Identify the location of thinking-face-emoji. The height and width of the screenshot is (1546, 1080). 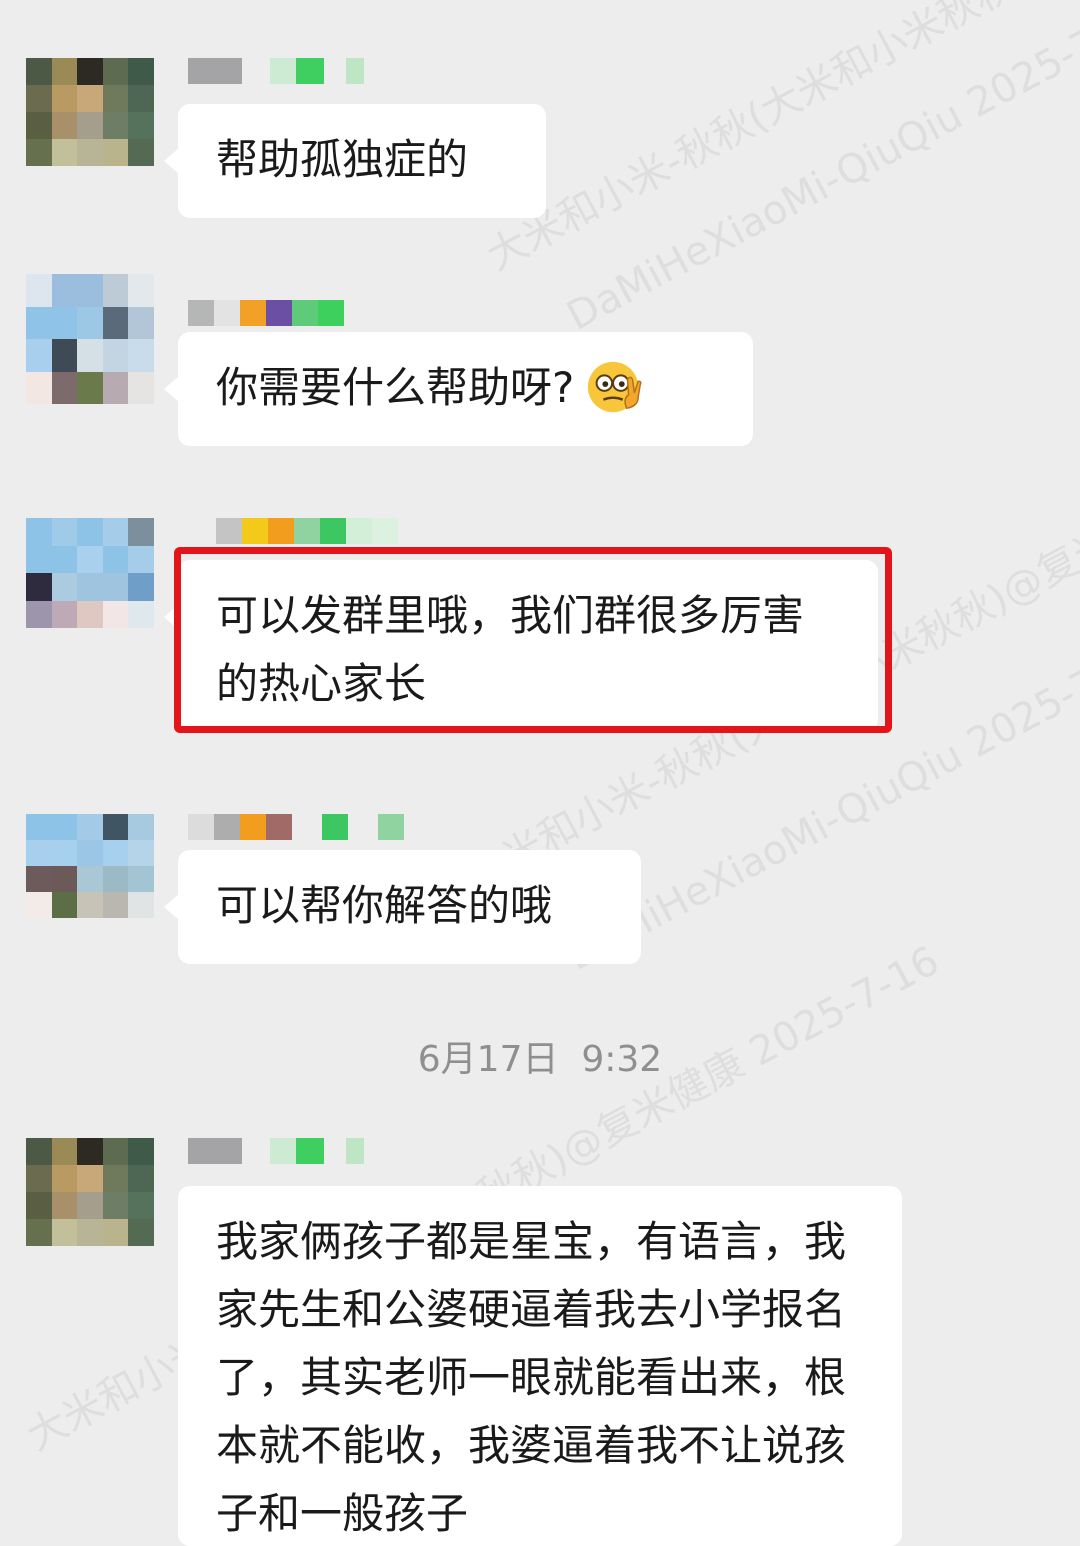
(615, 386).